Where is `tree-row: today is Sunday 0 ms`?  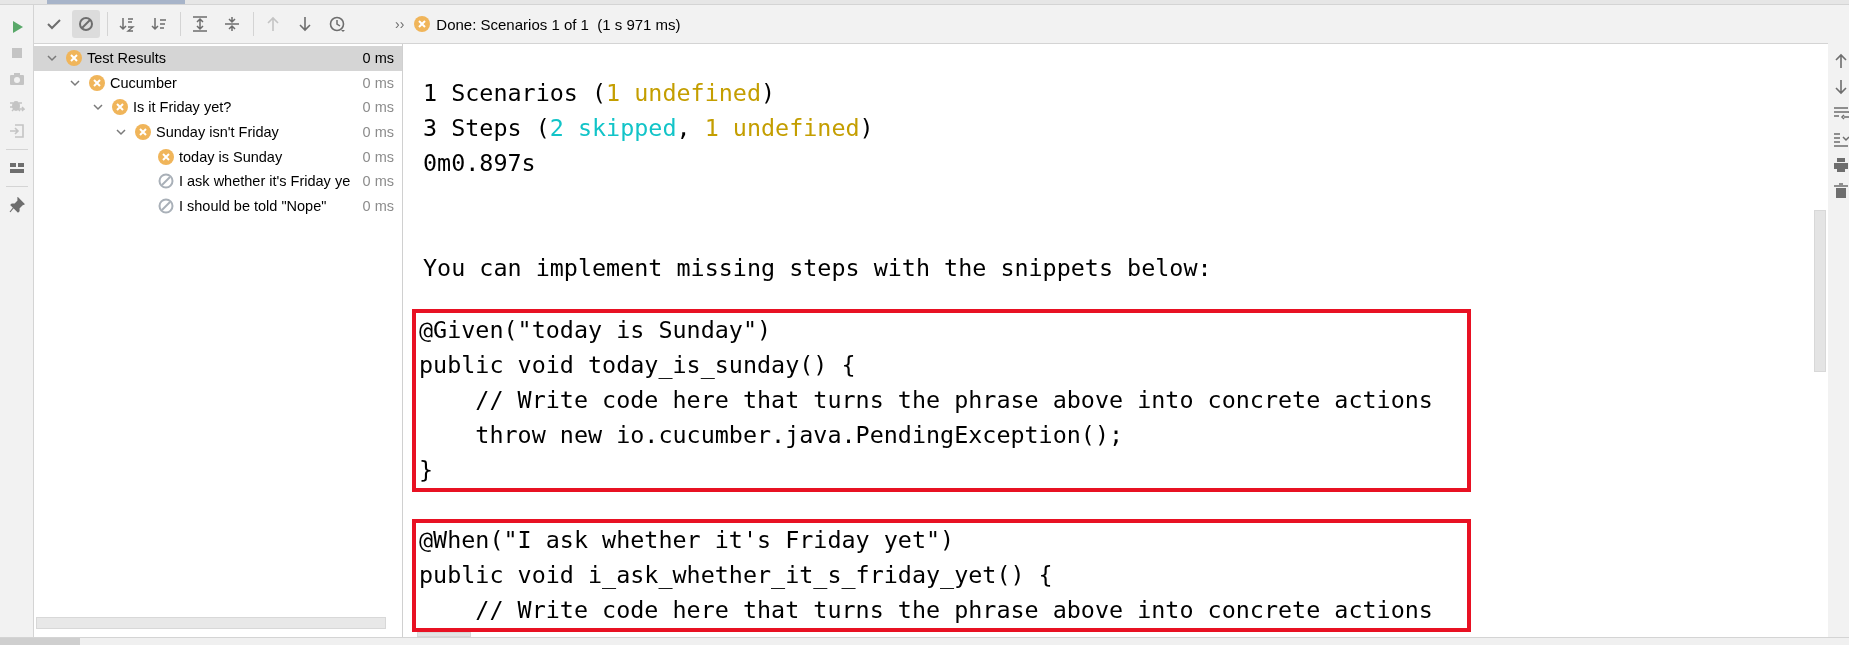
tree-row: today is Sunday 0 ms is located at coordinates (218, 156).